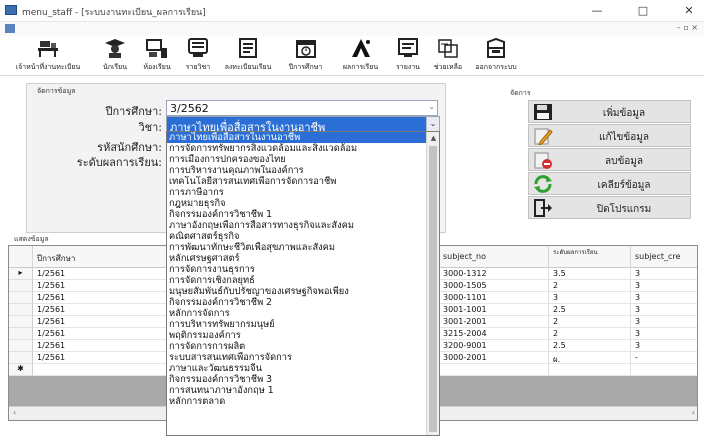 This screenshot has width=704, height=436. Describe the element at coordinates (433, 289) in the screenshot. I see `scroll-thumb` at that location.